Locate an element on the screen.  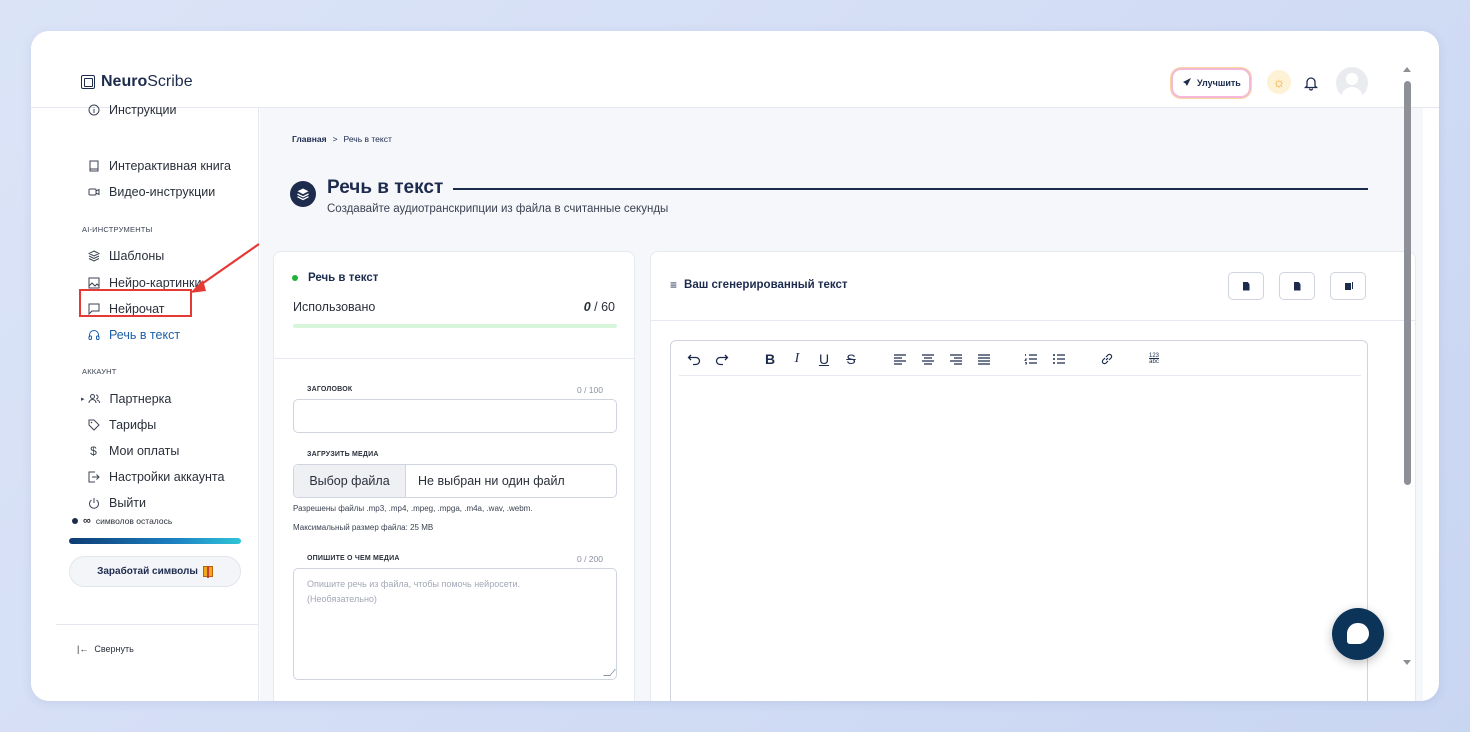
scroll-up-arrow is located at coordinates (1407, 69).